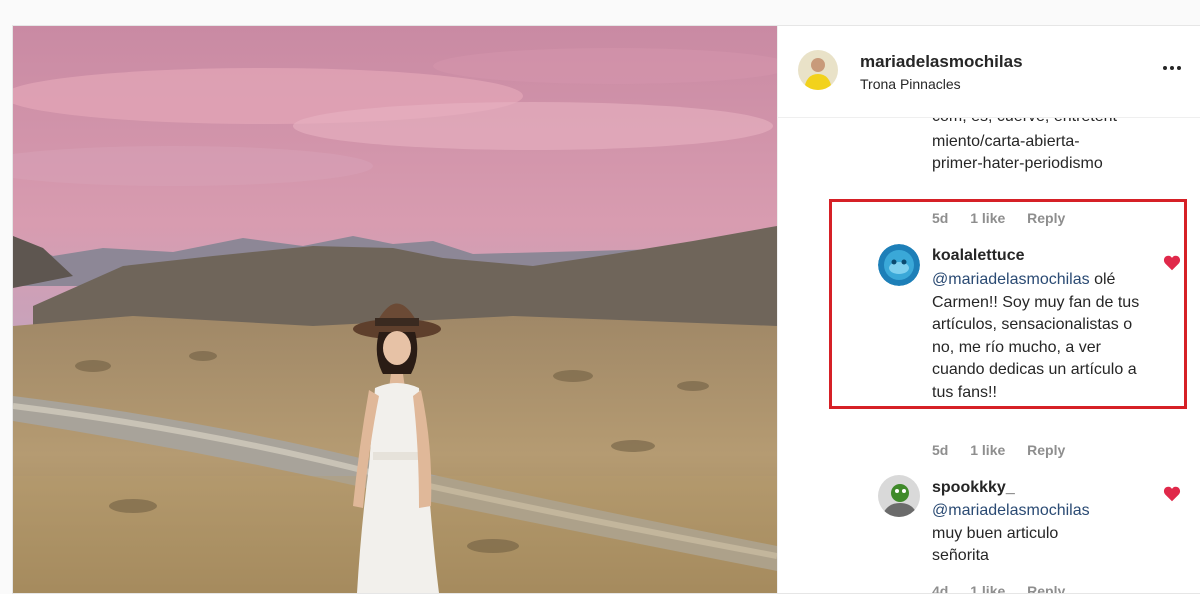 The width and height of the screenshot is (1200, 594). What do you see at coordinates (1008, 304) in the screenshot?
I see `highlight-box` at bounding box center [1008, 304].